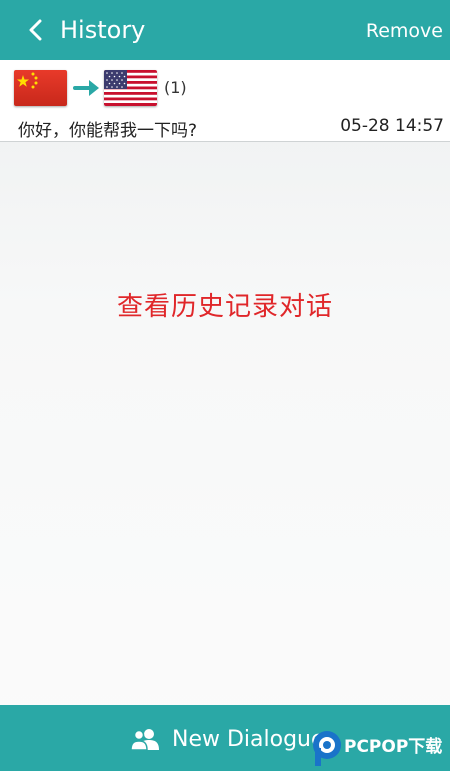 The width and height of the screenshot is (450, 771). Describe the element at coordinates (40, 88) in the screenshot. I see `china-flag-icon` at that location.